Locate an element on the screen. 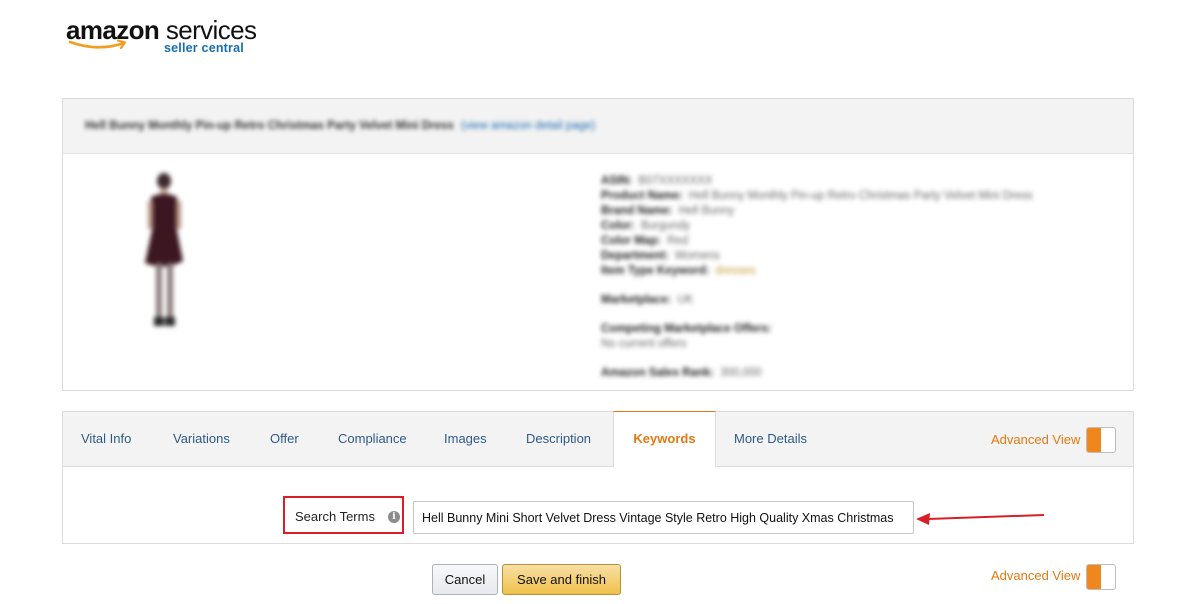 The height and width of the screenshot is (604, 1177). red-arrow-annotation is located at coordinates (980, 519).